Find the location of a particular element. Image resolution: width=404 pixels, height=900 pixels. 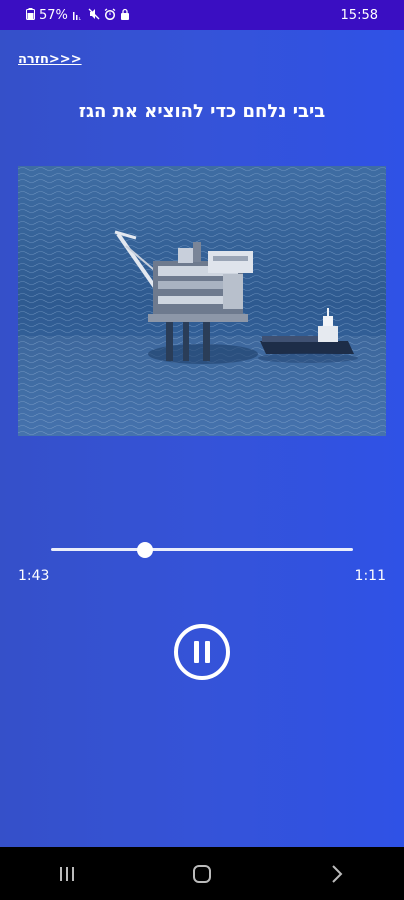

recent-apps-button is located at coordinates (67, 874).